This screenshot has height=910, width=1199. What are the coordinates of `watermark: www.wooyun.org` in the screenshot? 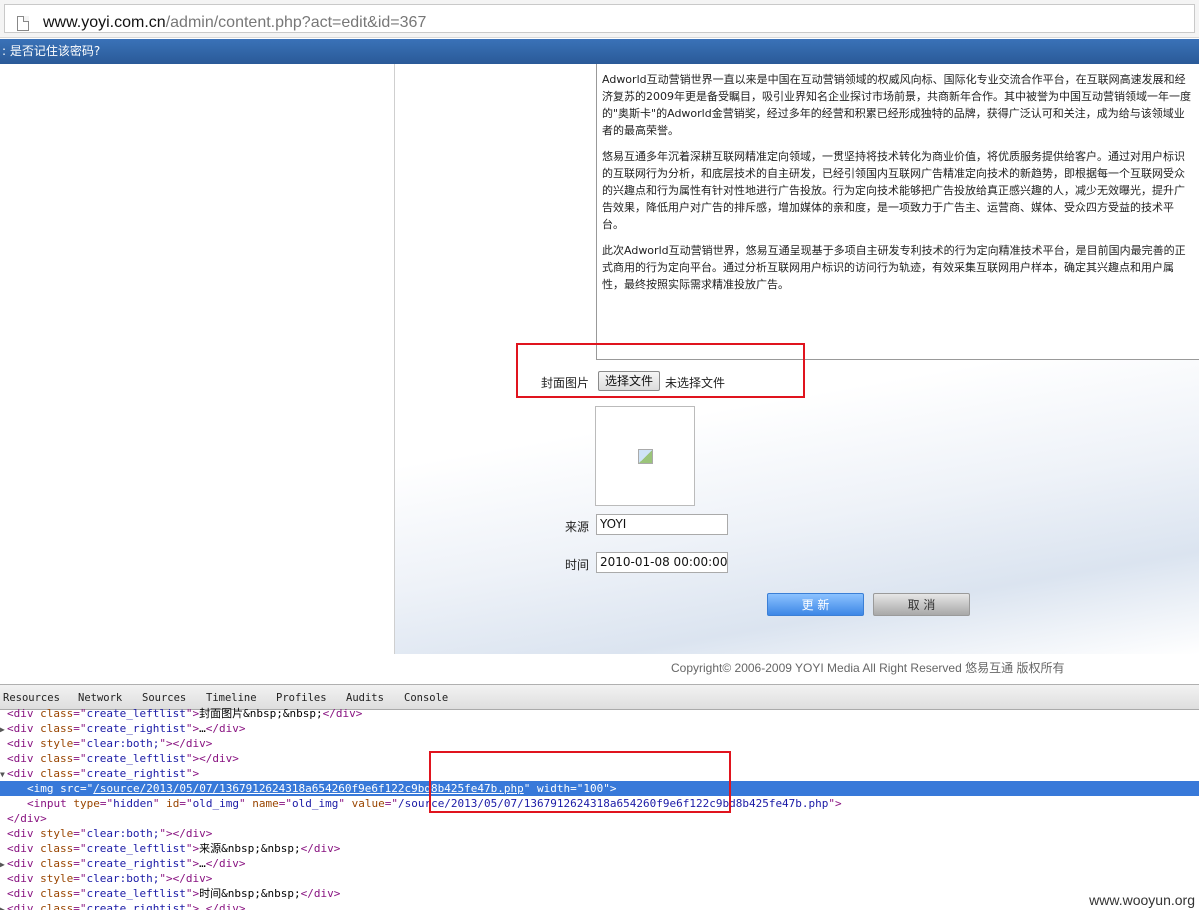 It's located at (1142, 900).